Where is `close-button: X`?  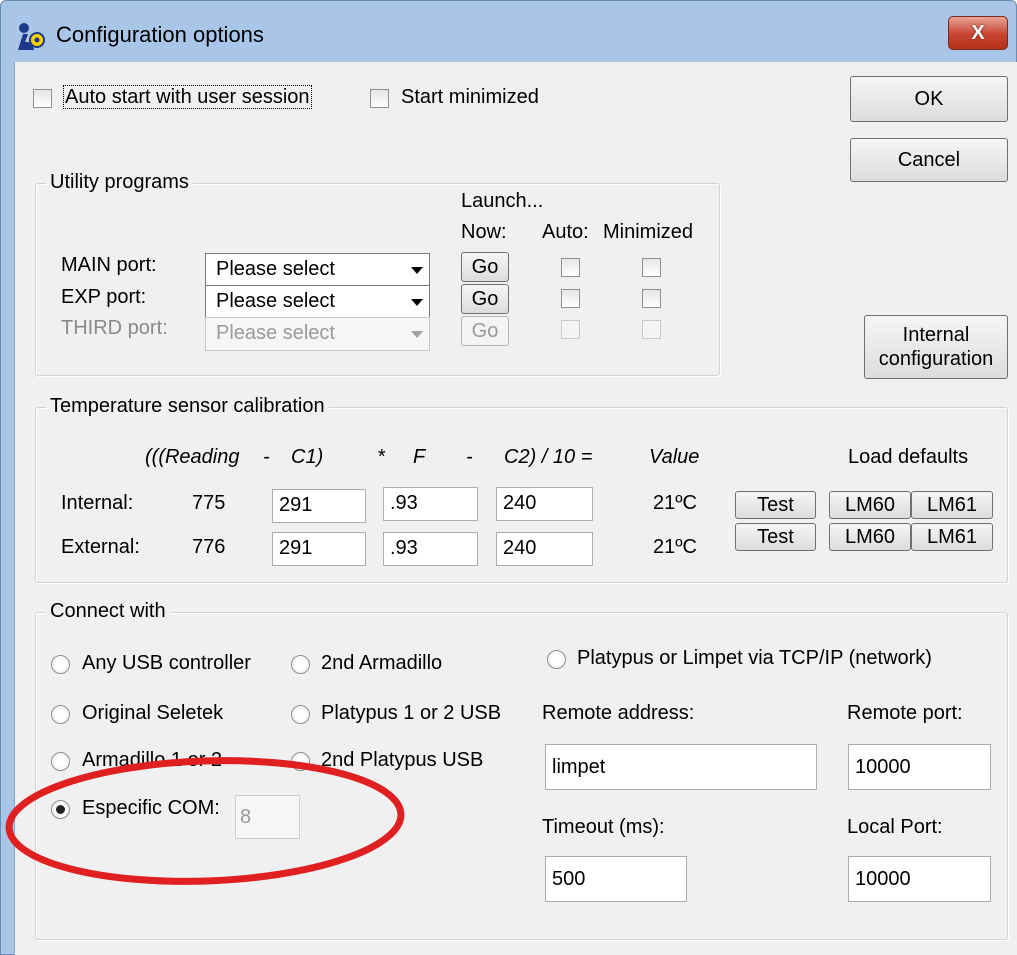
close-button: X is located at coordinates (978, 33).